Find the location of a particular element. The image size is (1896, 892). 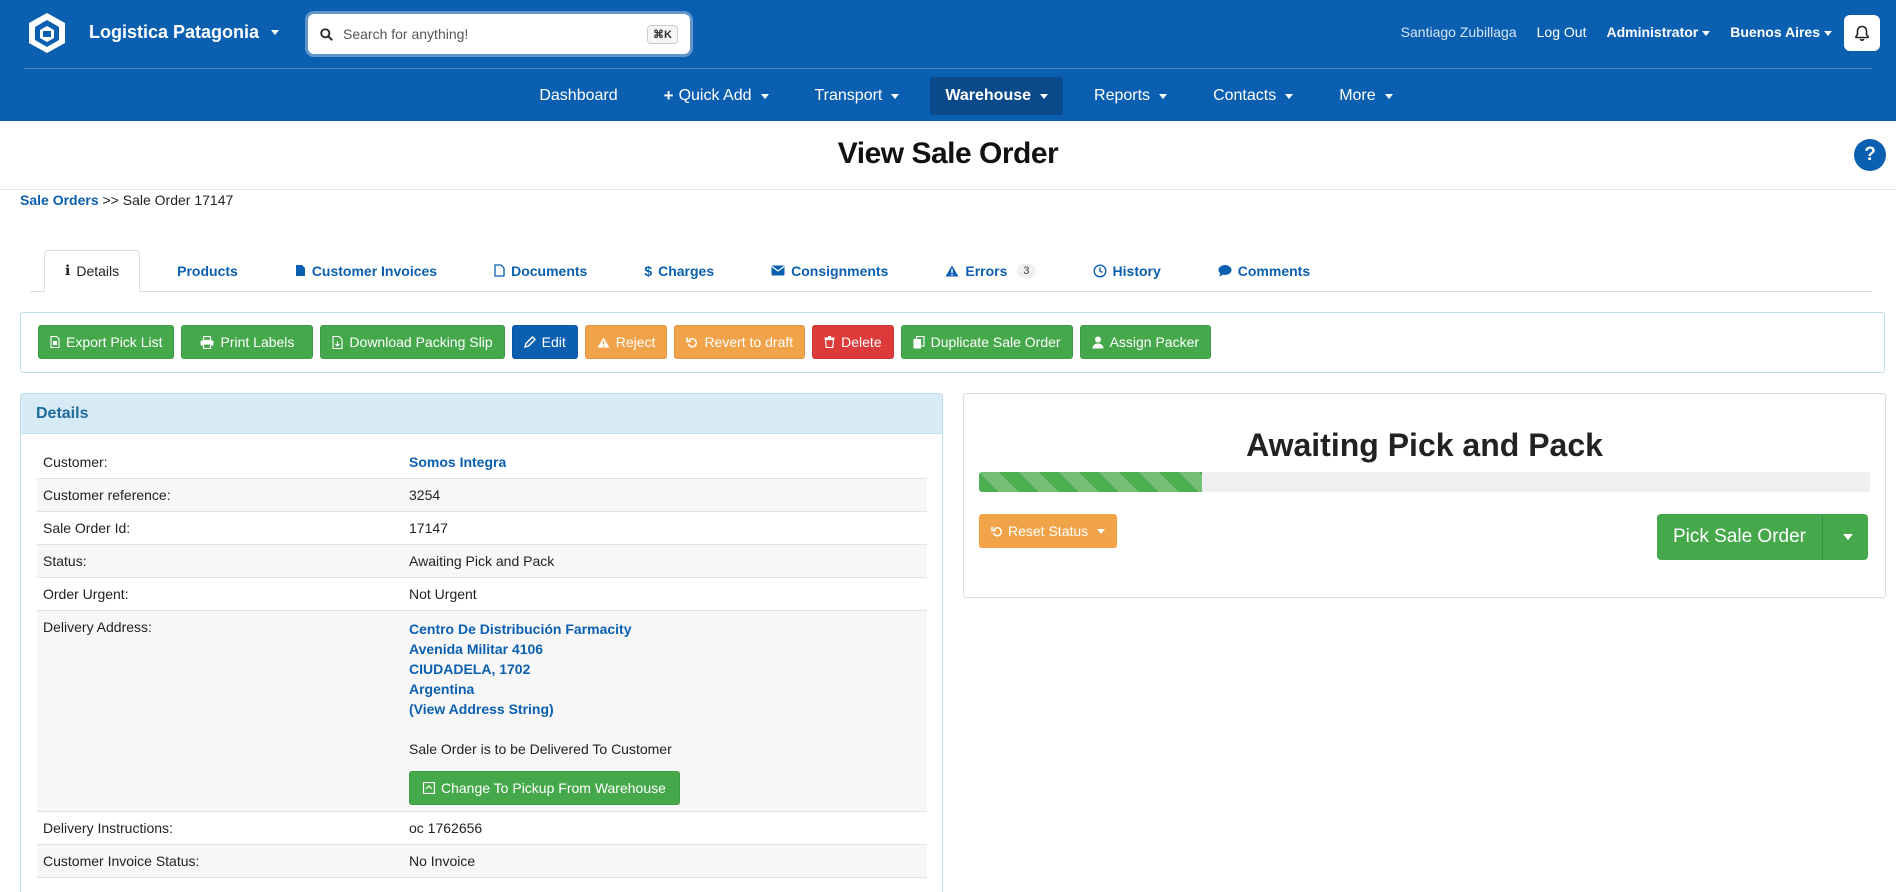

customer-link: Somos Integra is located at coordinates (457, 462).